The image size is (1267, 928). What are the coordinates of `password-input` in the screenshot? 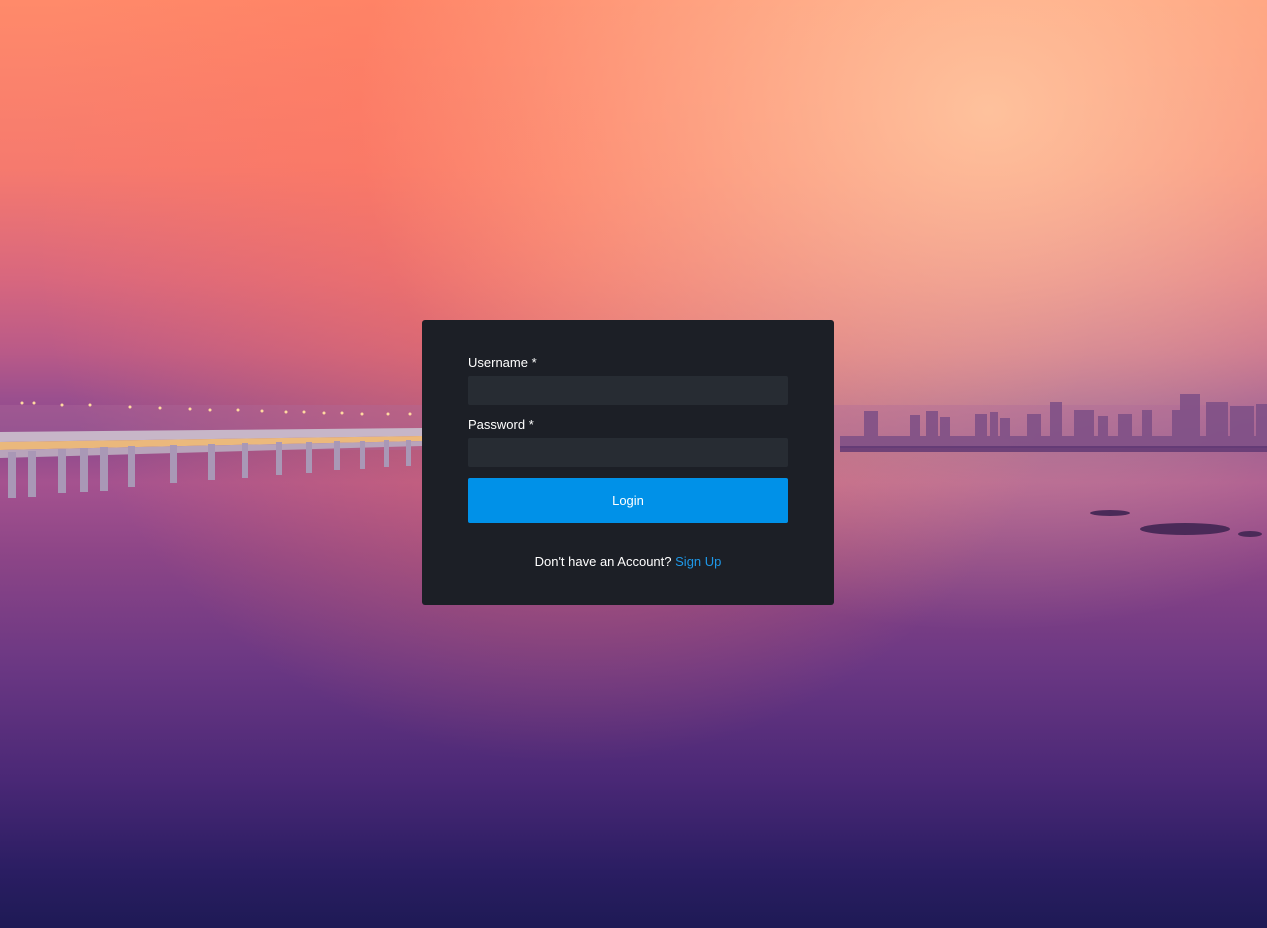 It's located at (628, 452).